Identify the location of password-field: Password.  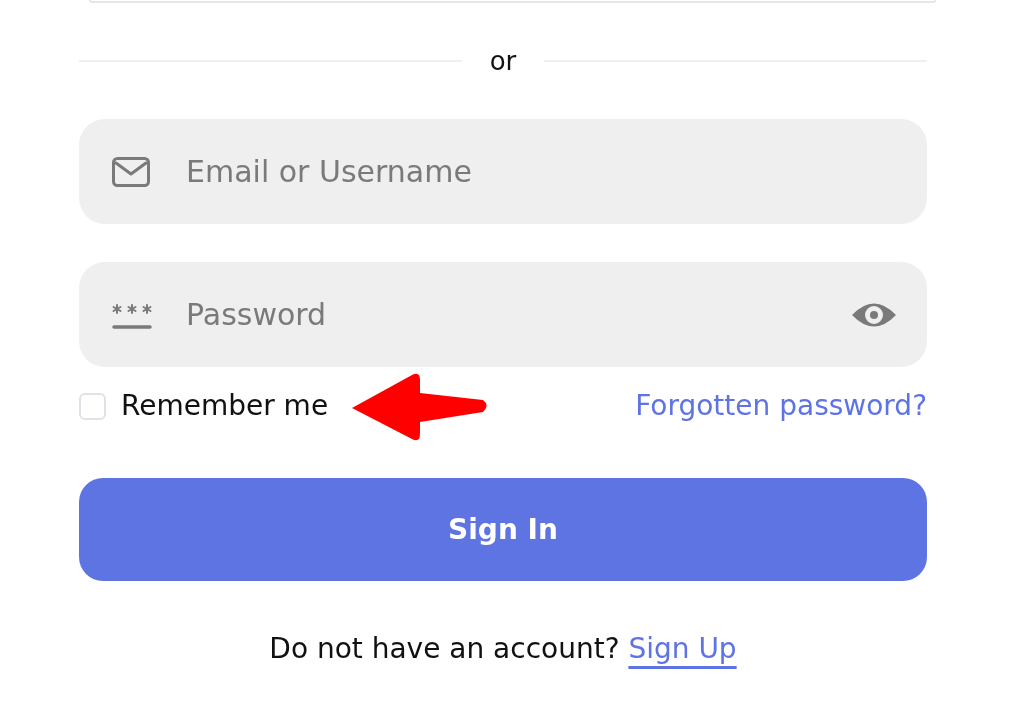
(503, 314).